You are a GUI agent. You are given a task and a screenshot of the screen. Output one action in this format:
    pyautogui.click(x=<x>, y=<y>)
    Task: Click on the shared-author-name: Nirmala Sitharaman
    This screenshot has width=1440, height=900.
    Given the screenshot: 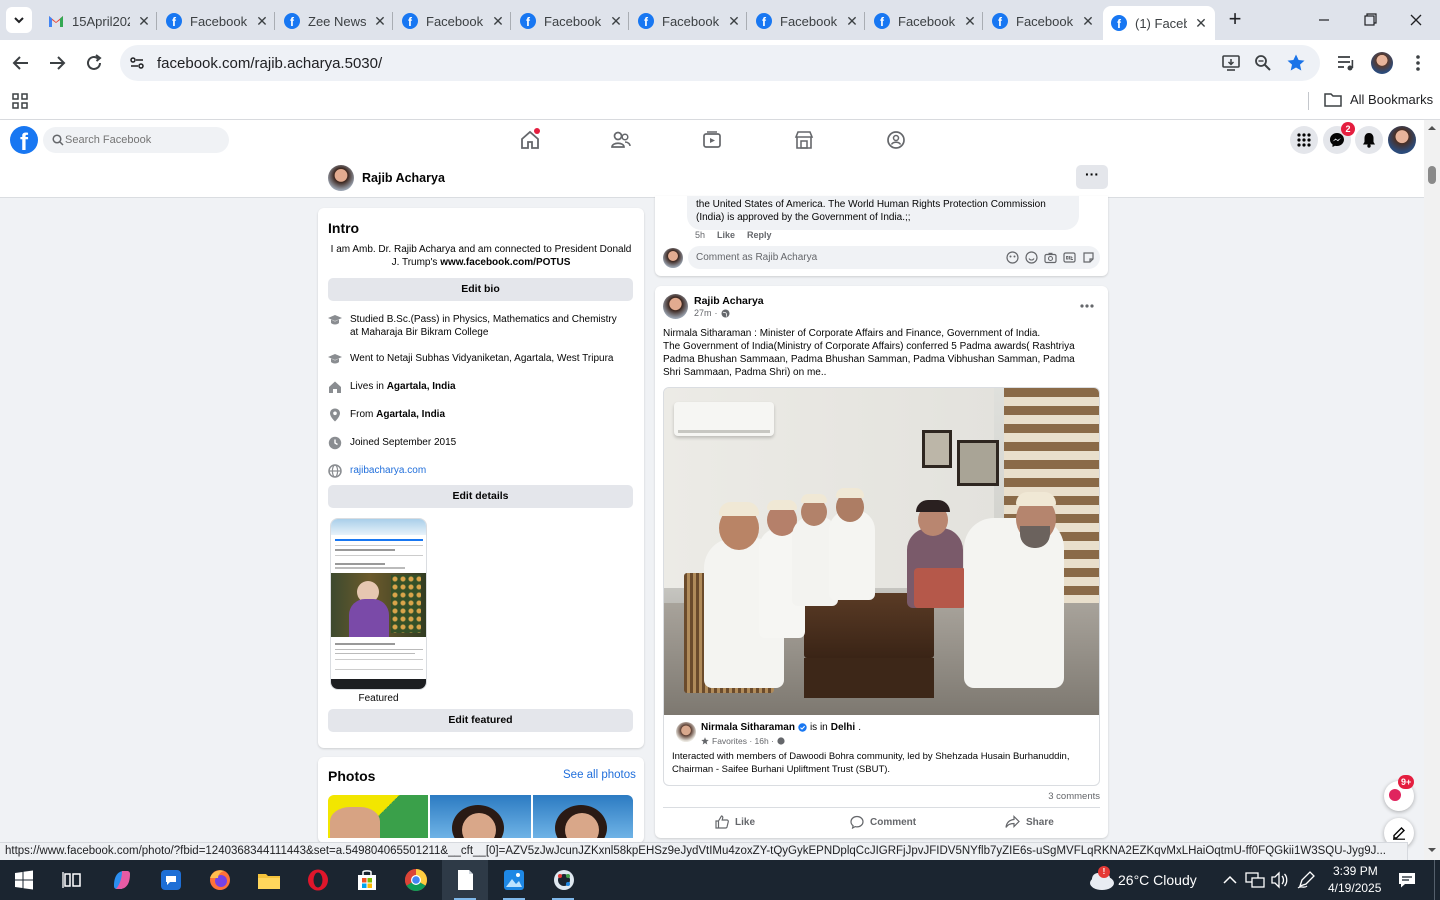 What is the action you would take?
    pyautogui.click(x=748, y=727)
    